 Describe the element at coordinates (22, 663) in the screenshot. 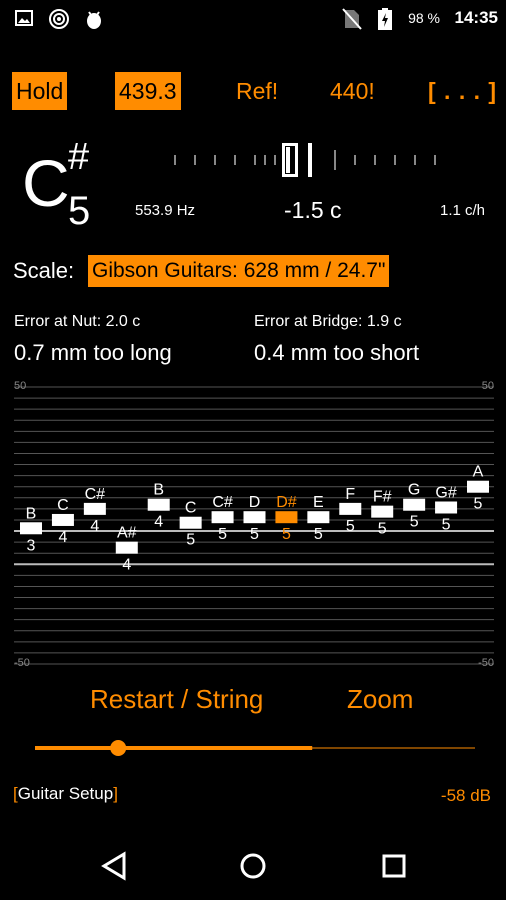

I see `y-tick-label-left: -50` at that location.